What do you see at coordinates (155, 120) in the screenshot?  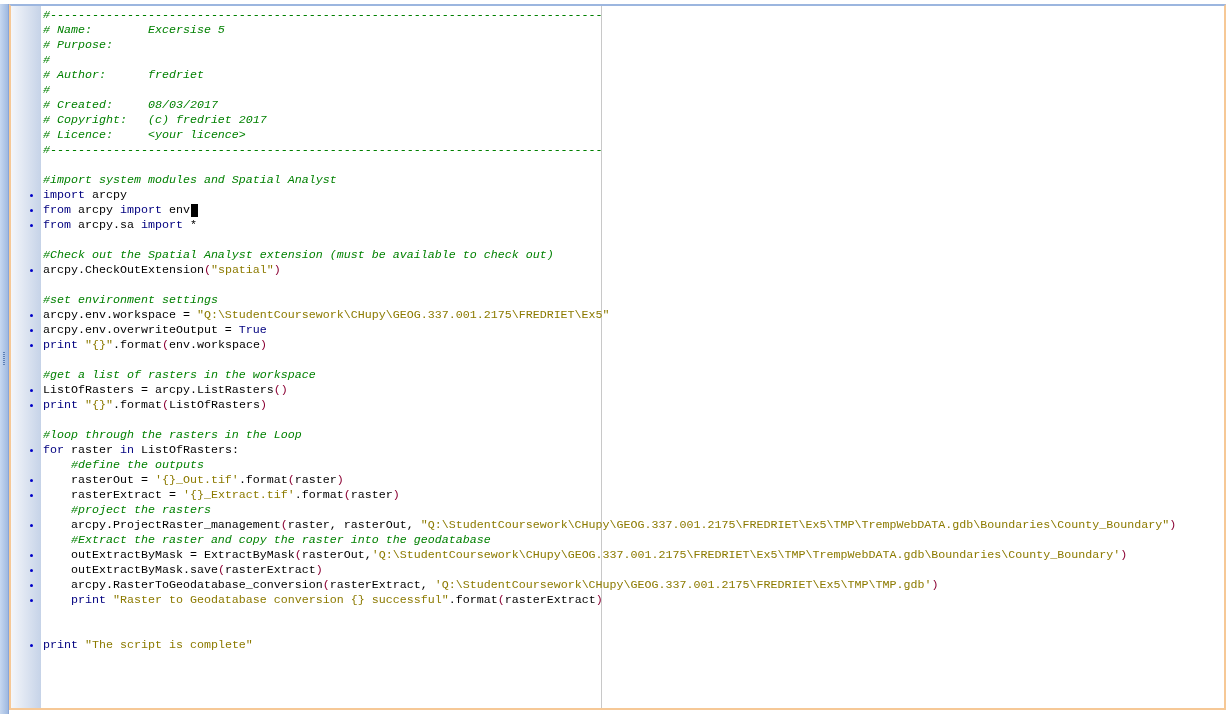 I see `code-comment: # Copyright: (c) fredriet 2017` at bounding box center [155, 120].